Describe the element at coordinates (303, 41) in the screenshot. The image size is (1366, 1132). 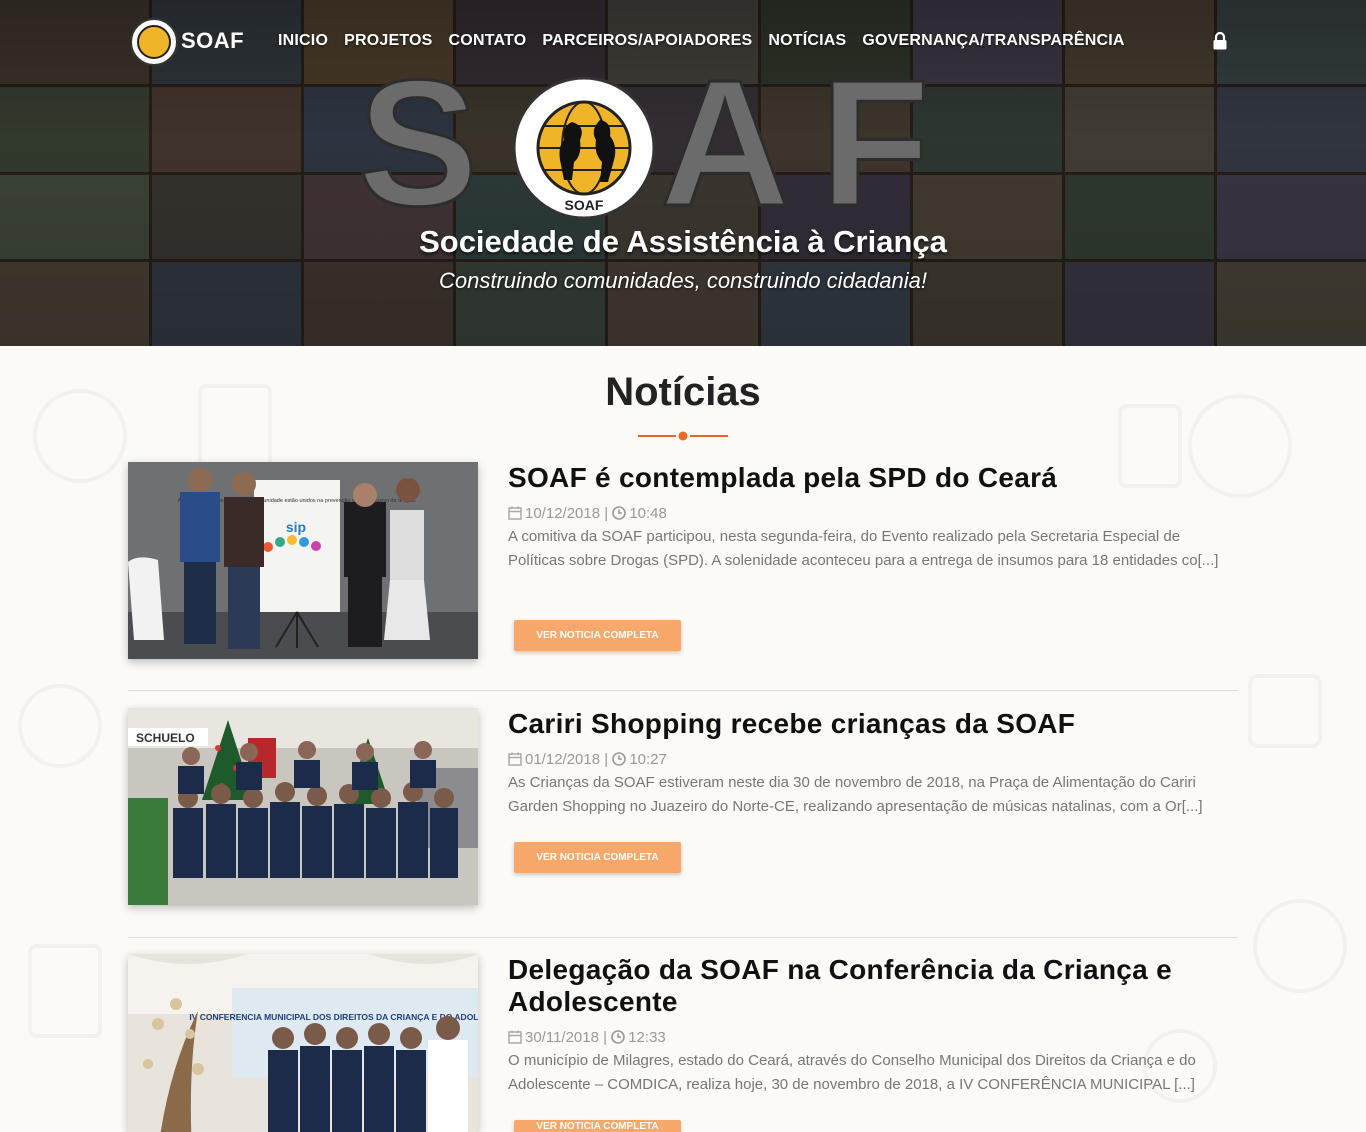
I see `nav-link-inicio: INICIO` at that location.